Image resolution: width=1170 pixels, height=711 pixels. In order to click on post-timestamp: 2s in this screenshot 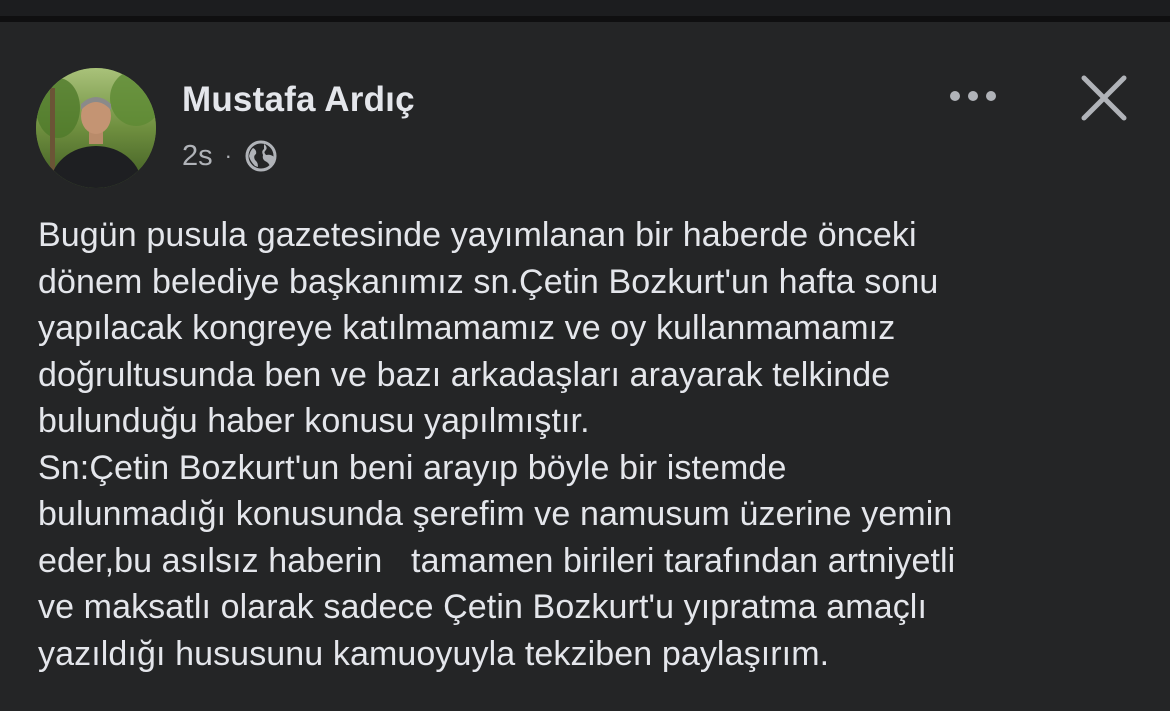, I will do `click(197, 156)`.